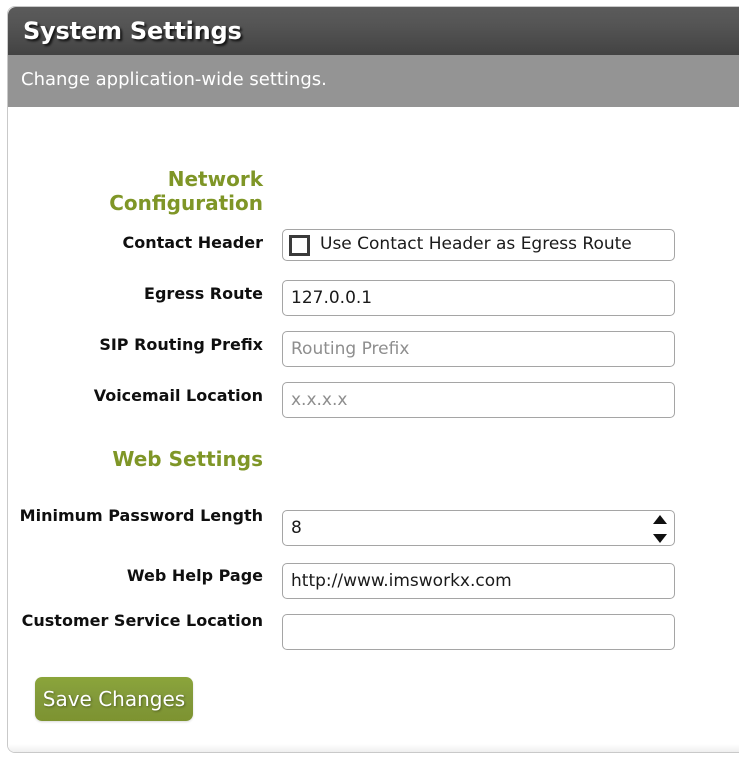 This screenshot has width=739, height=759. What do you see at coordinates (660, 519) in the screenshot?
I see `spinner-up-icon` at bounding box center [660, 519].